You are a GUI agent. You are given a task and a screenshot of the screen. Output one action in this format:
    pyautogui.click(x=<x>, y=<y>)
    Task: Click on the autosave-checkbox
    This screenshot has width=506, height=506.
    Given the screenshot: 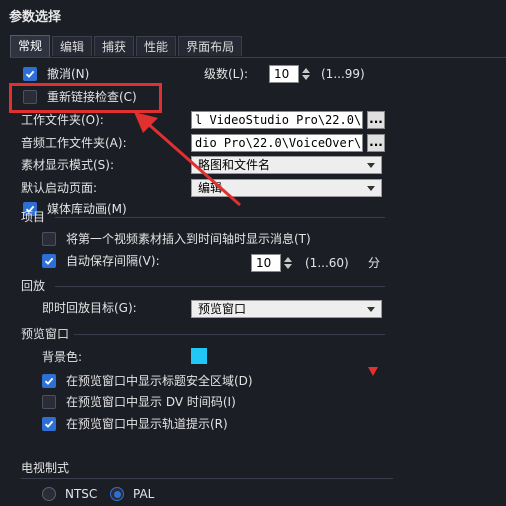 What is the action you would take?
    pyautogui.click(x=49, y=261)
    